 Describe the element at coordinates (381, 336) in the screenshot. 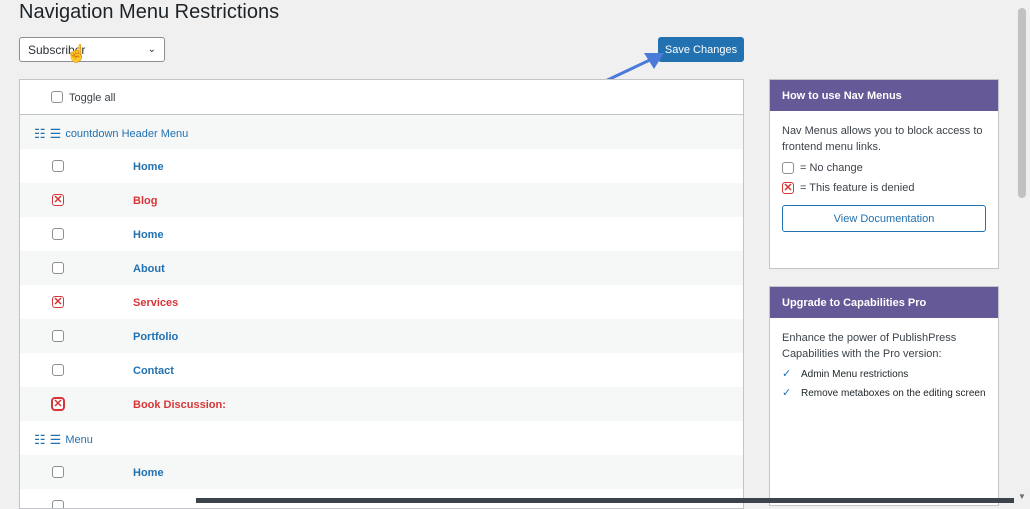

I see `menu-item-row: Portfolio` at that location.